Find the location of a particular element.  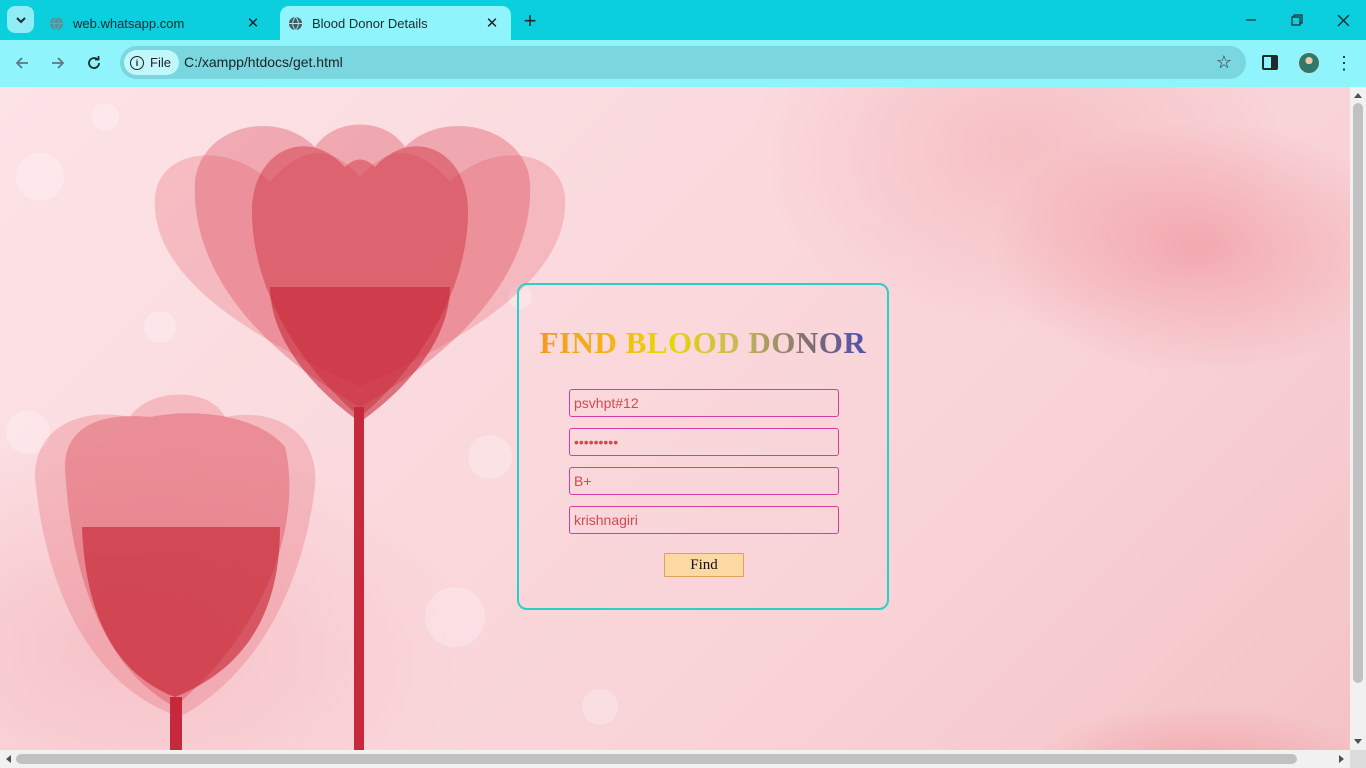

forward-button is located at coordinates (58, 63).